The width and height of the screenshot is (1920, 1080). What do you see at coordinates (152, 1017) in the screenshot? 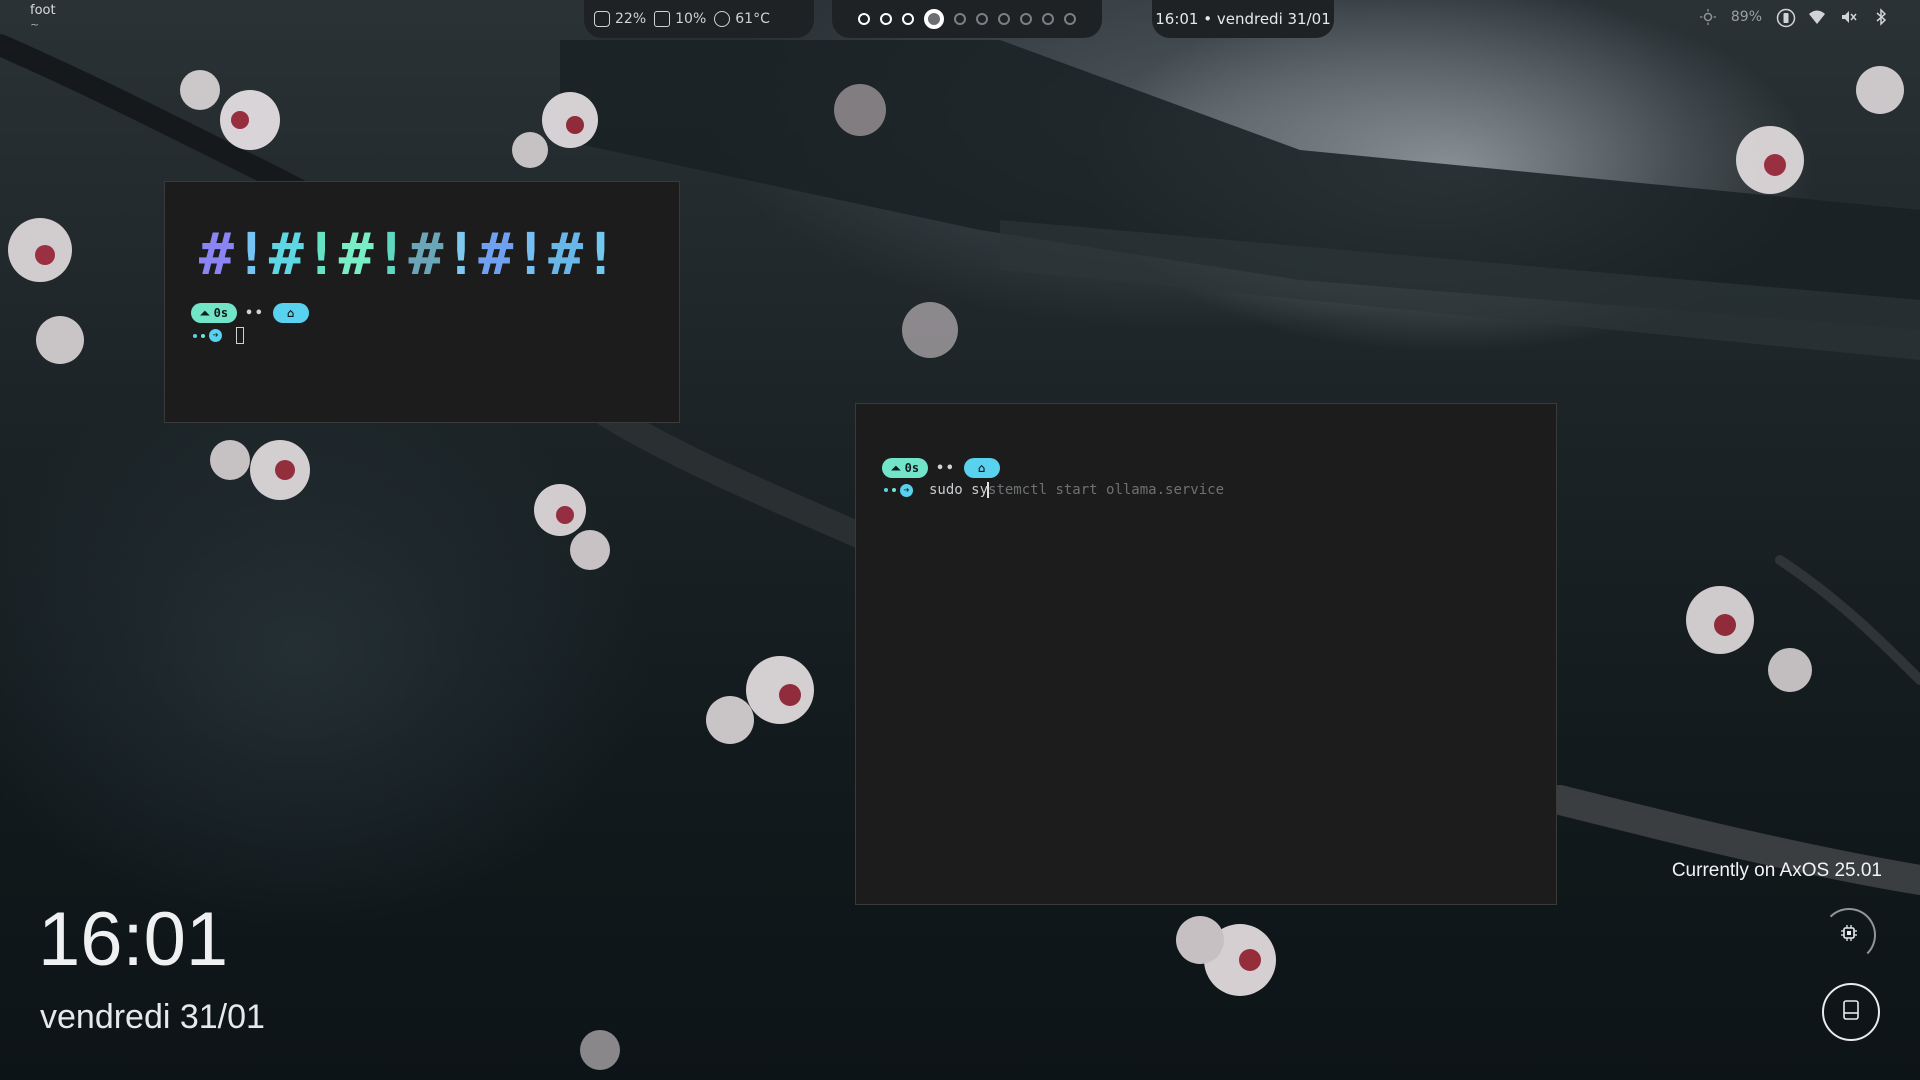
I see `desktop-date: vendredi 31/01` at bounding box center [152, 1017].